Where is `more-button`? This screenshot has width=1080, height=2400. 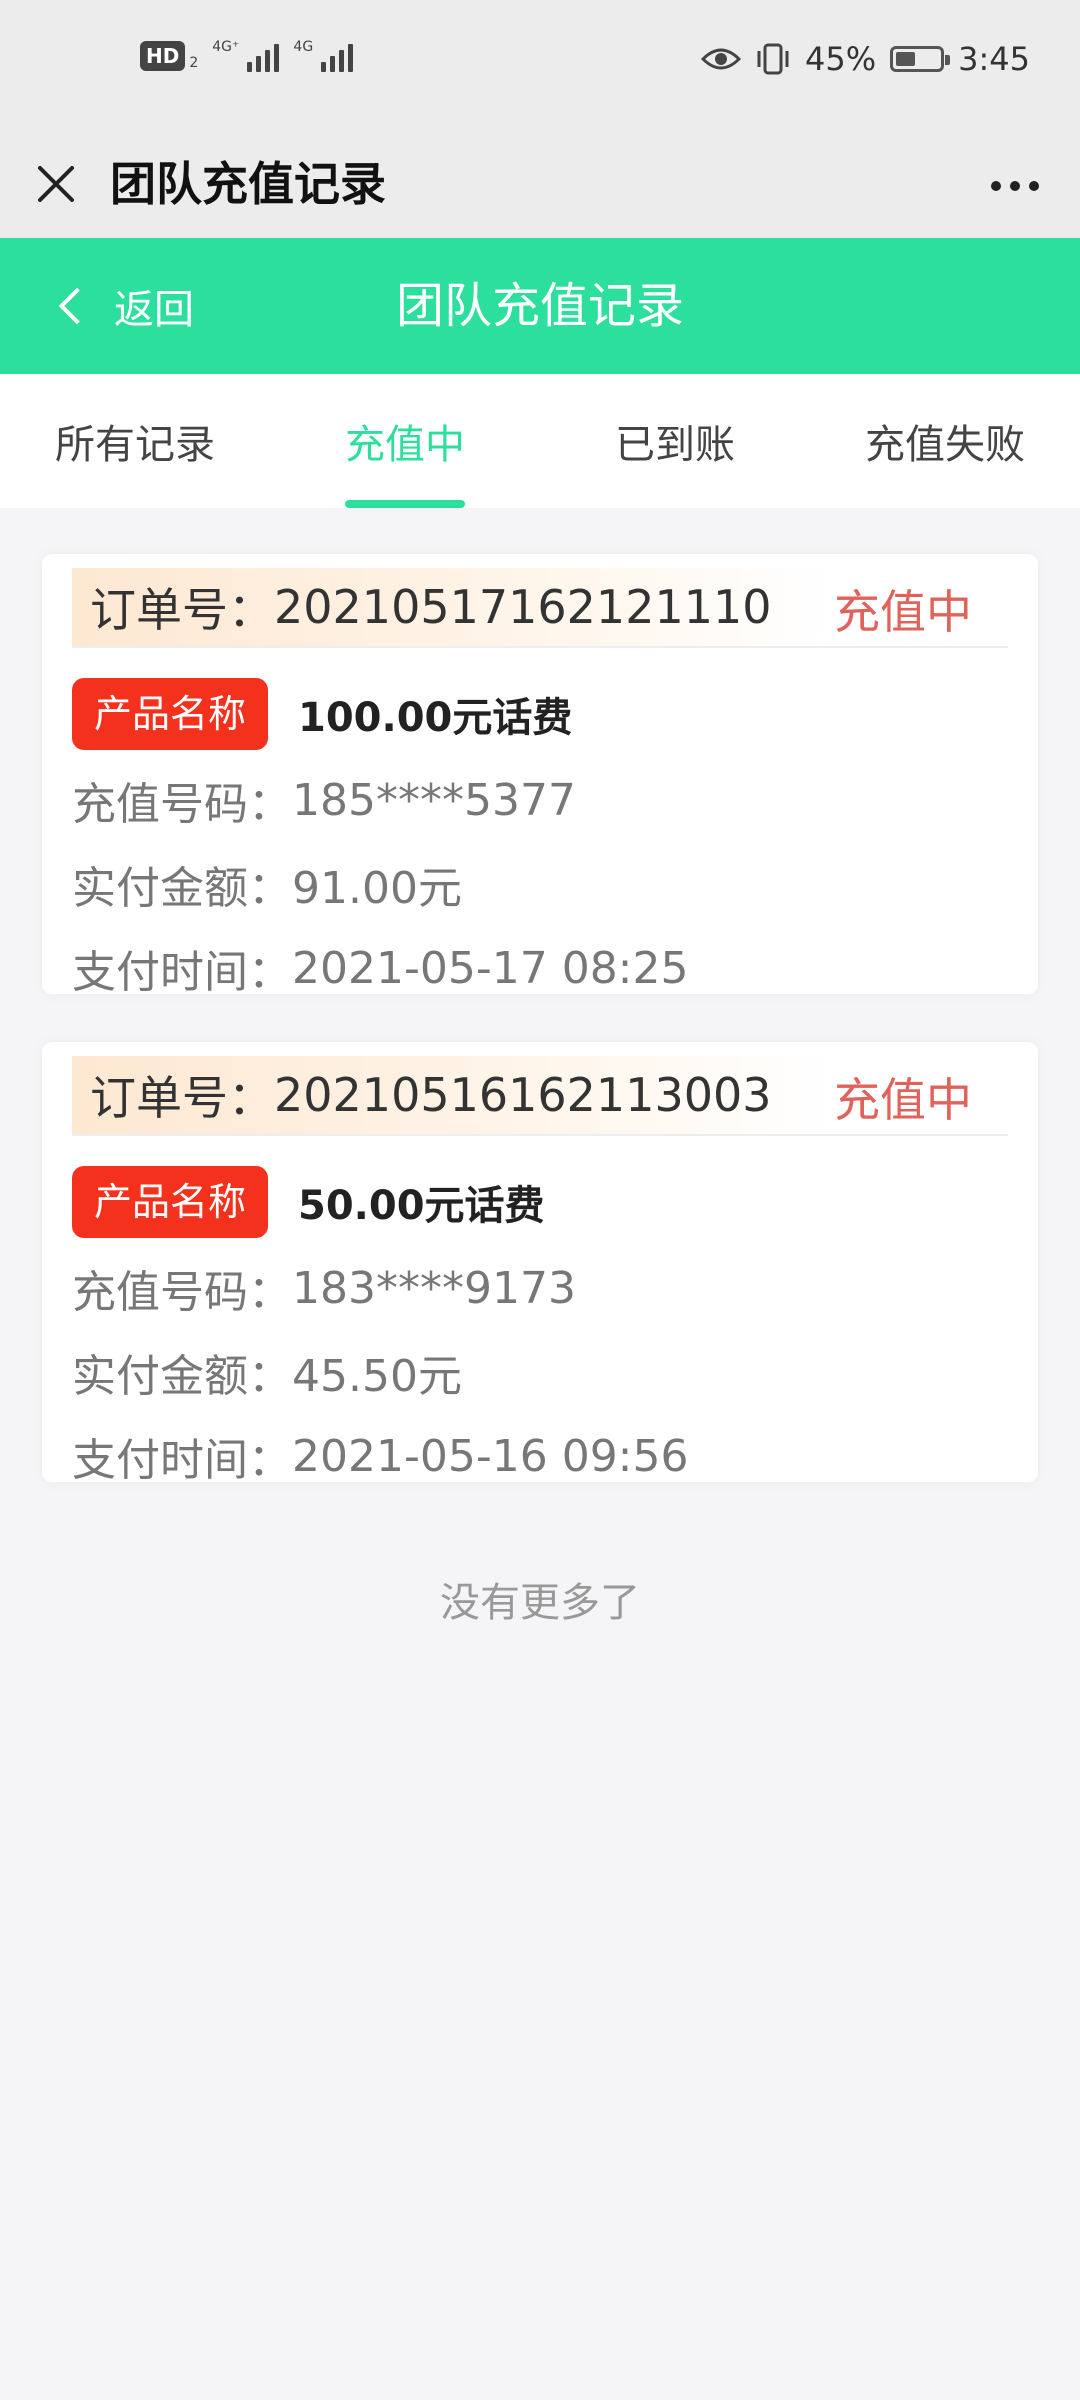 more-button is located at coordinates (1015, 186).